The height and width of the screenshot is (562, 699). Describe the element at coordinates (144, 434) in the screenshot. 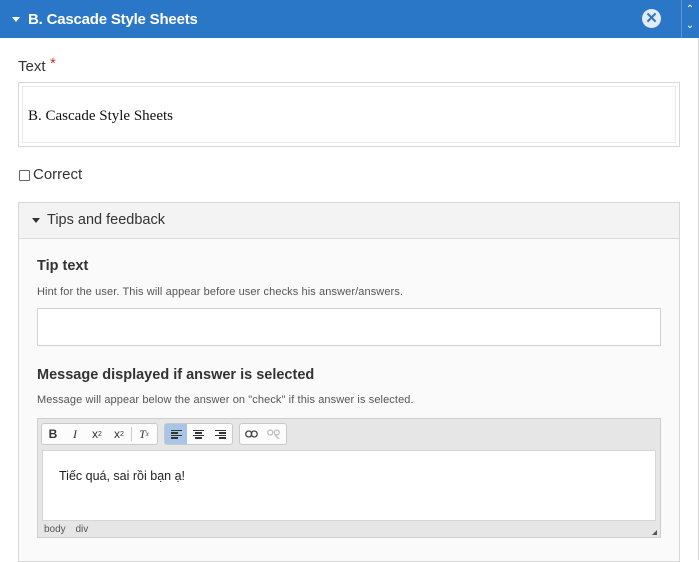

I see `remove-format-button: Tx` at that location.